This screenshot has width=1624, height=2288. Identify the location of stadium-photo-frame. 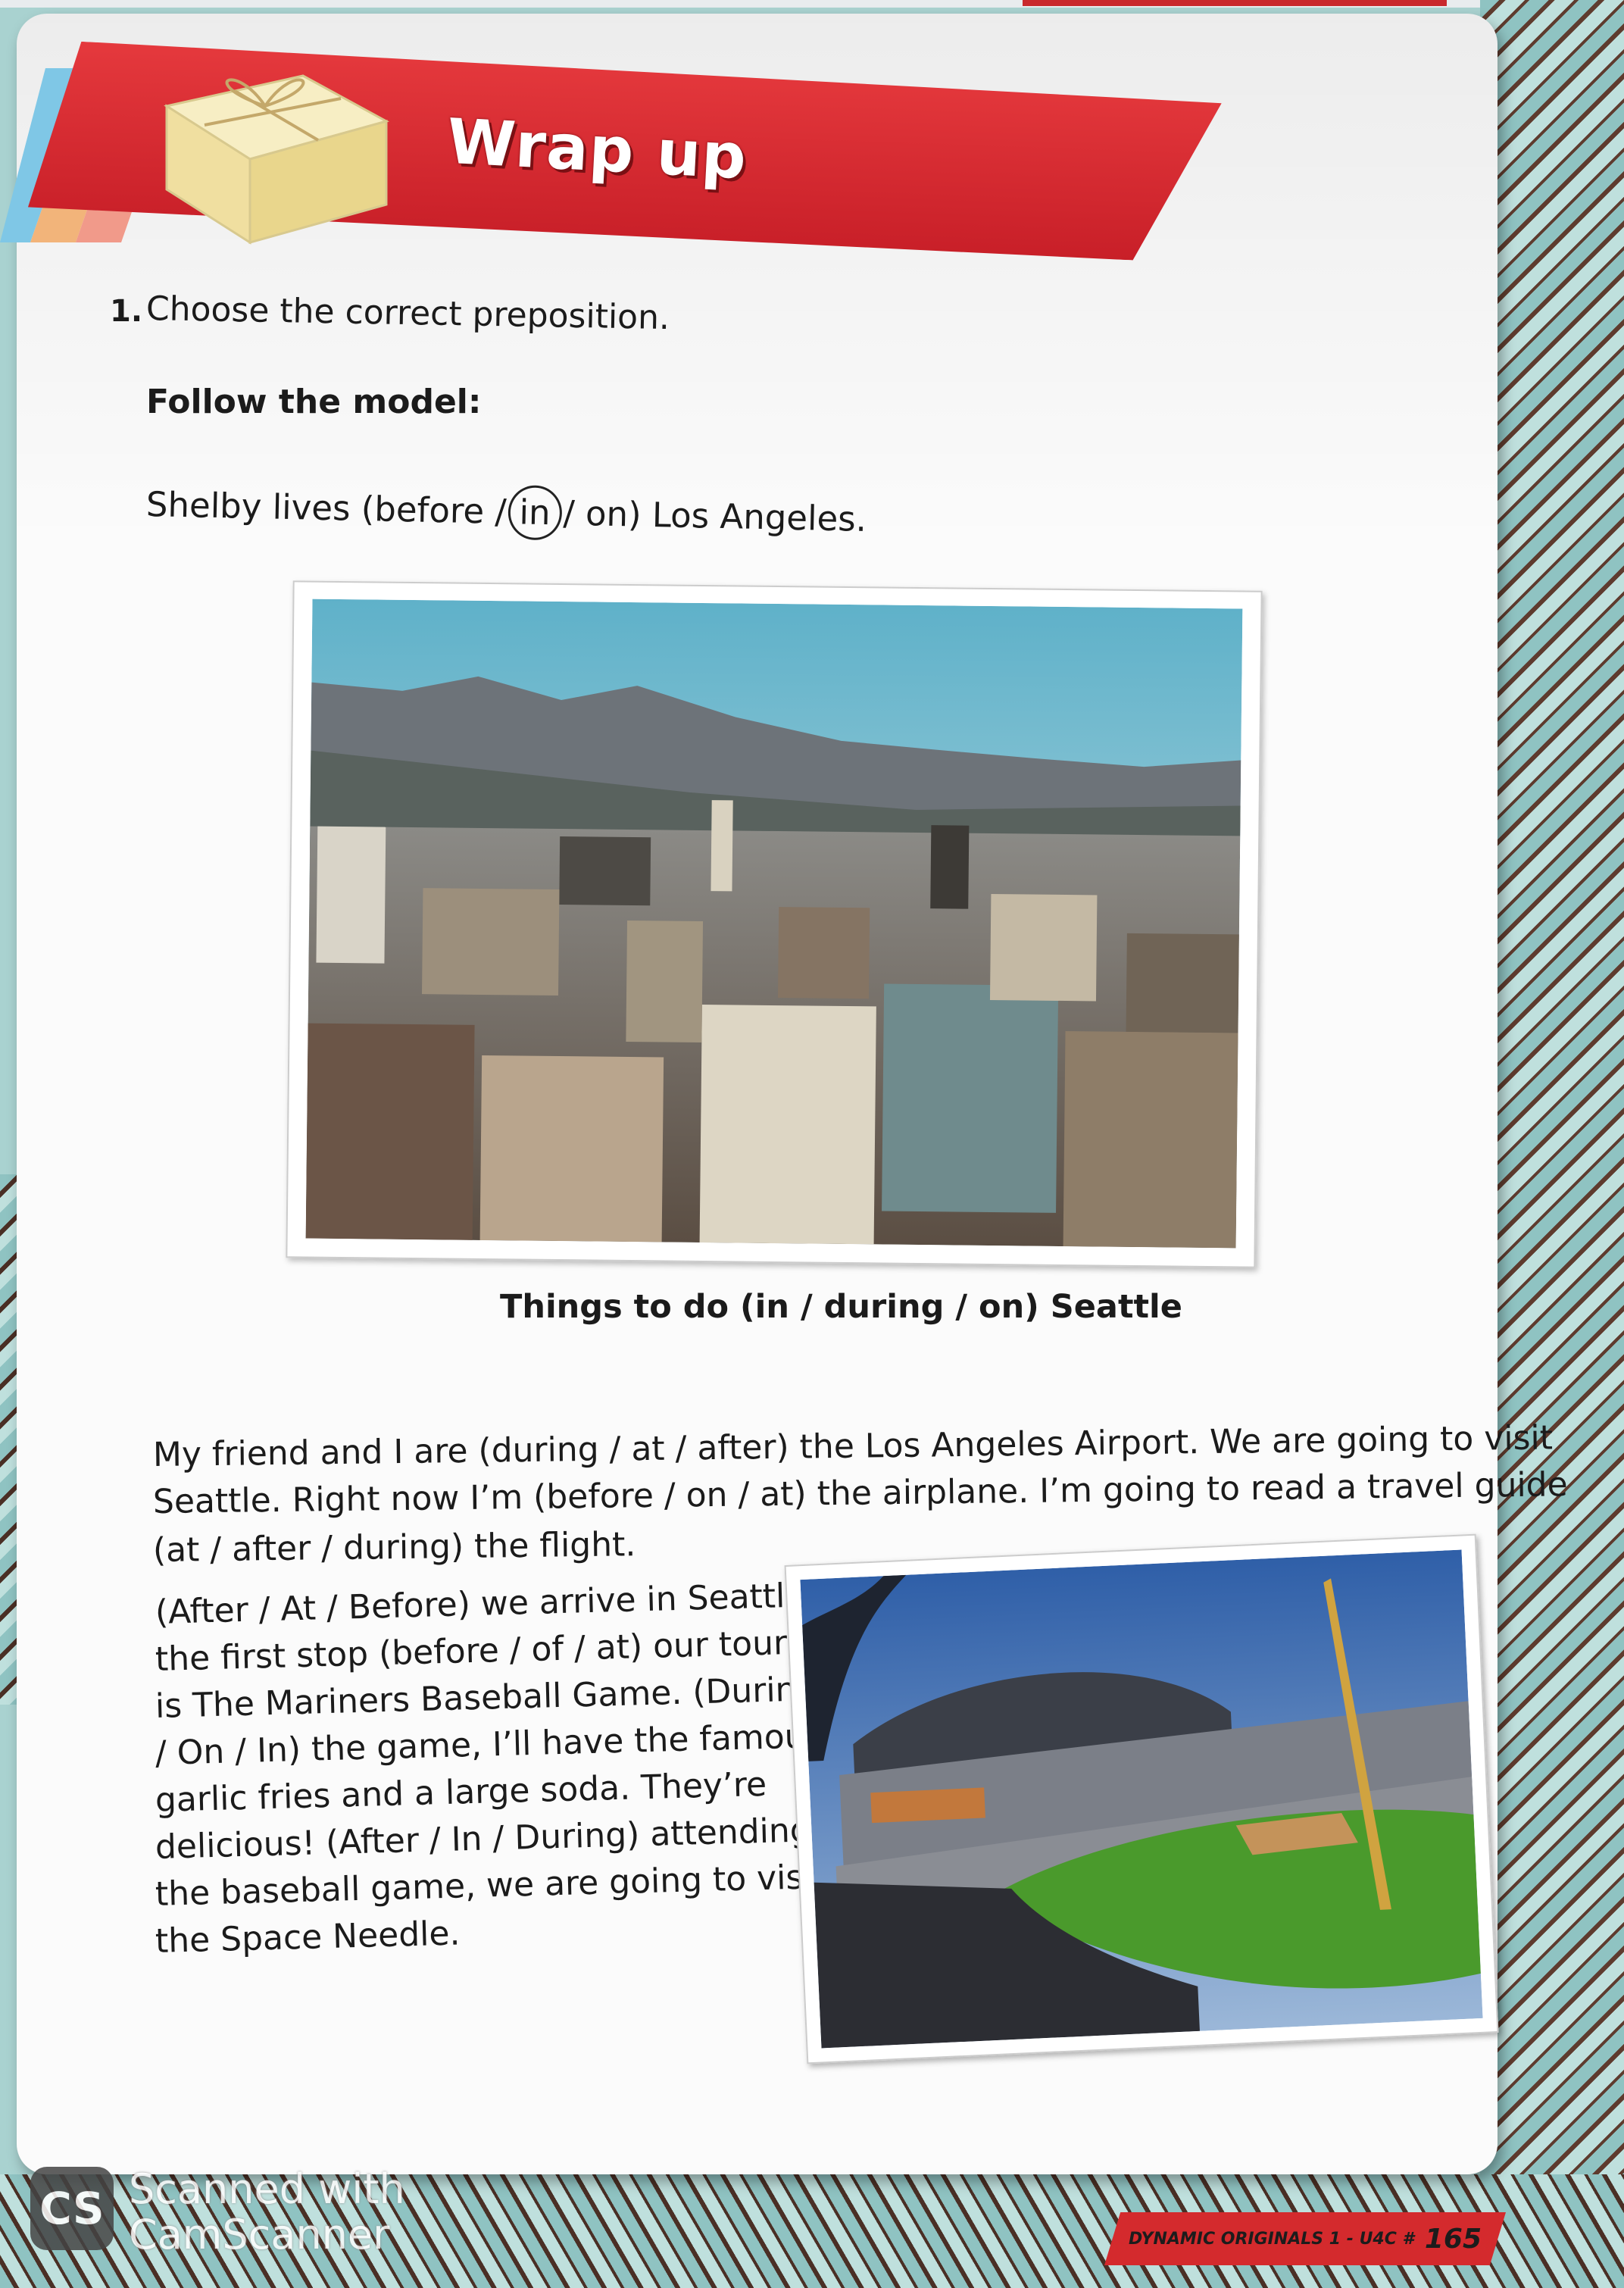
(1141, 1799).